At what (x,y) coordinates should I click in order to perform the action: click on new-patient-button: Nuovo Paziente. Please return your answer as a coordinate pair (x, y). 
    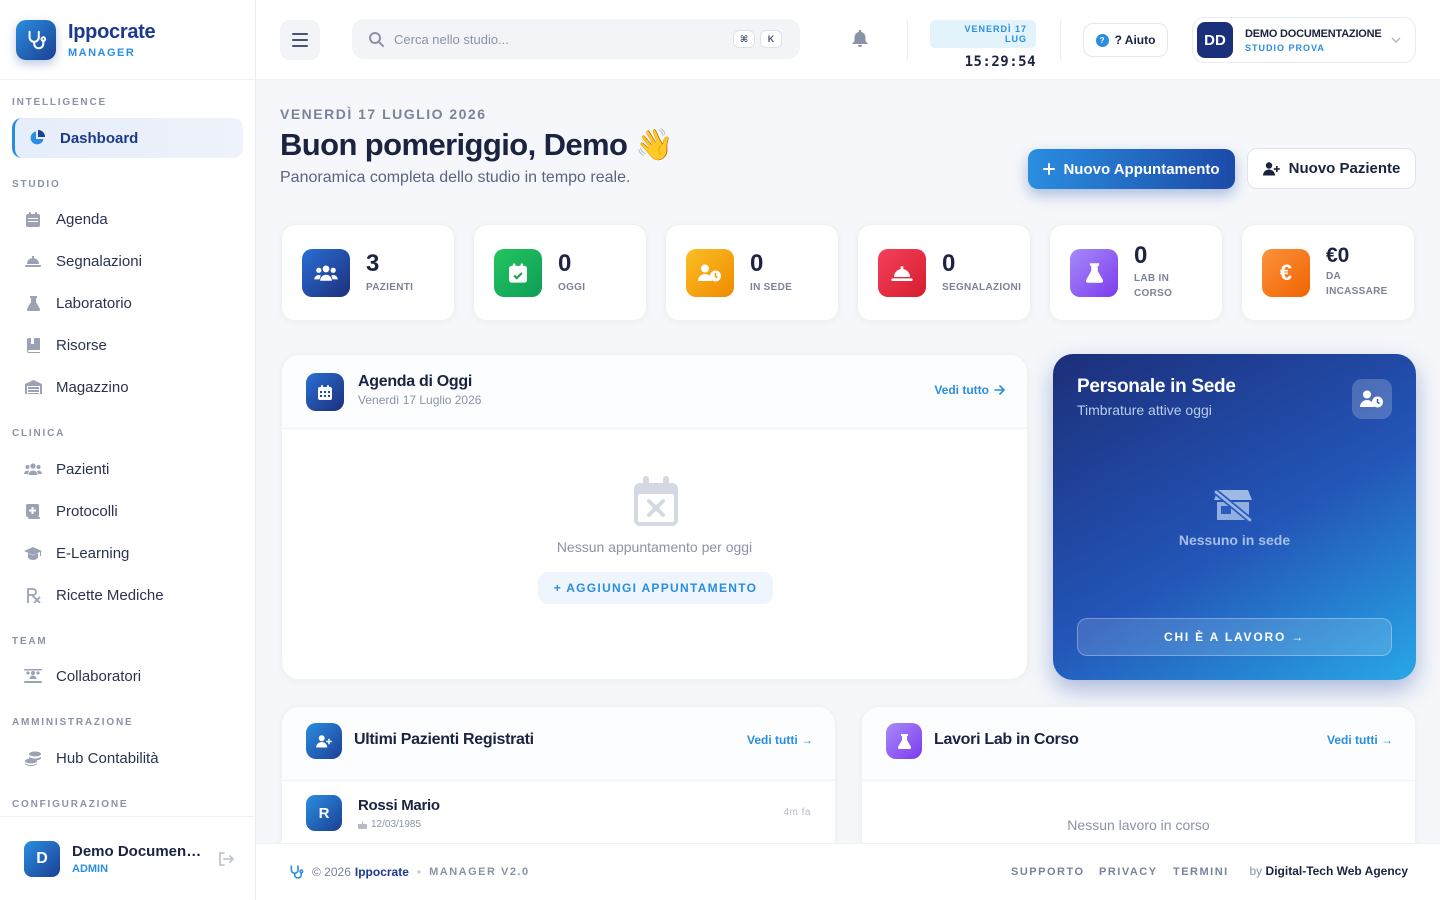
    Looking at the image, I should click on (1331, 168).